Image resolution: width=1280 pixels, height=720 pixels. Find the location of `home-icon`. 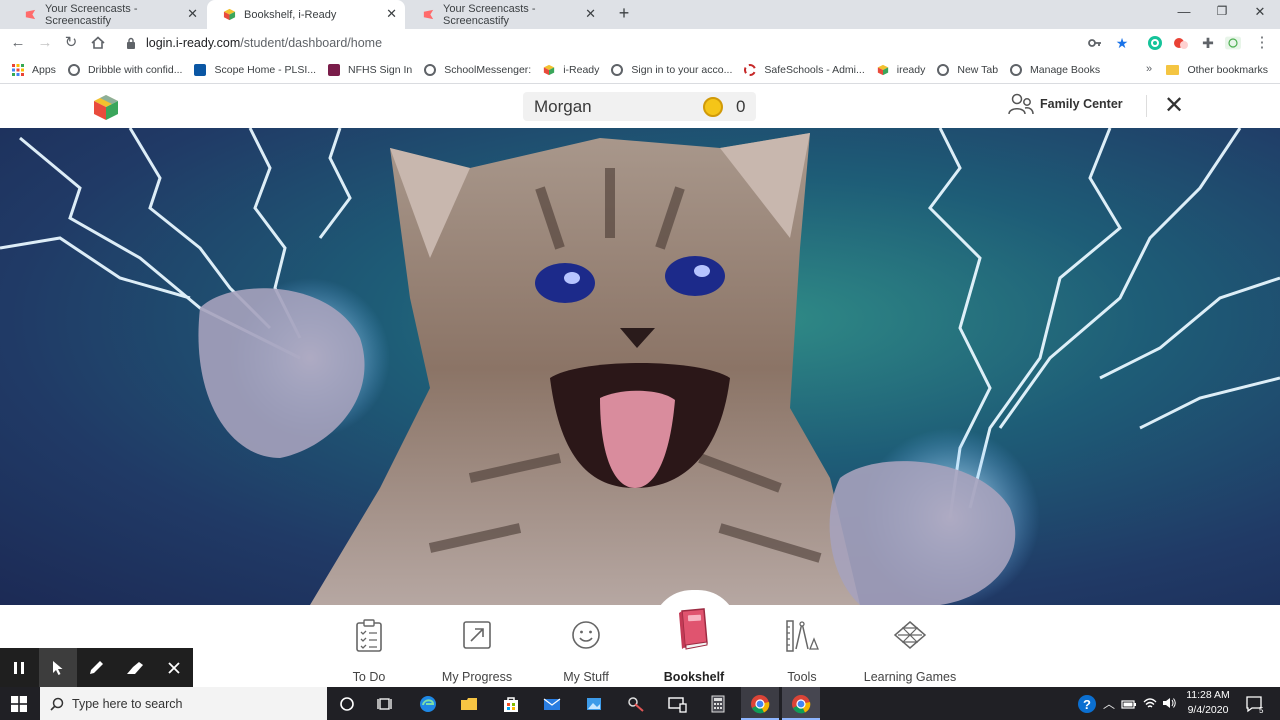

home-icon is located at coordinates (98, 43).